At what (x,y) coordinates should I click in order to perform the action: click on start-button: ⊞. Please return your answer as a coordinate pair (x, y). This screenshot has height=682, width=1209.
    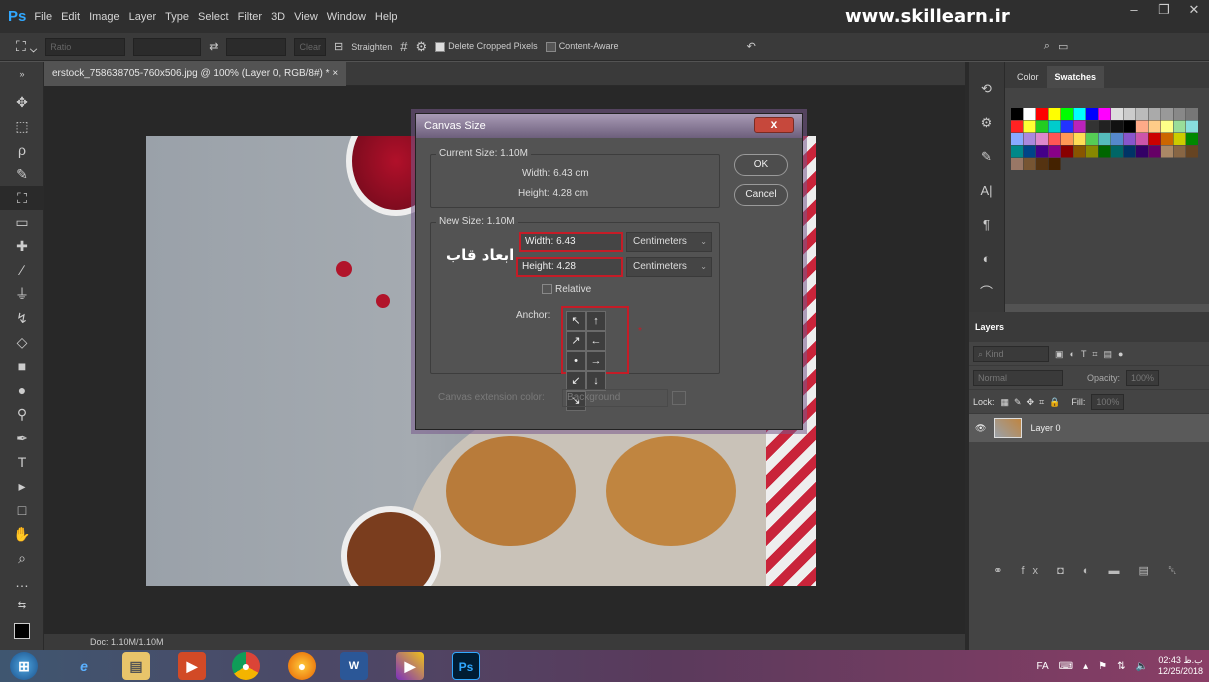
    Looking at the image, I should click on (24, 666).